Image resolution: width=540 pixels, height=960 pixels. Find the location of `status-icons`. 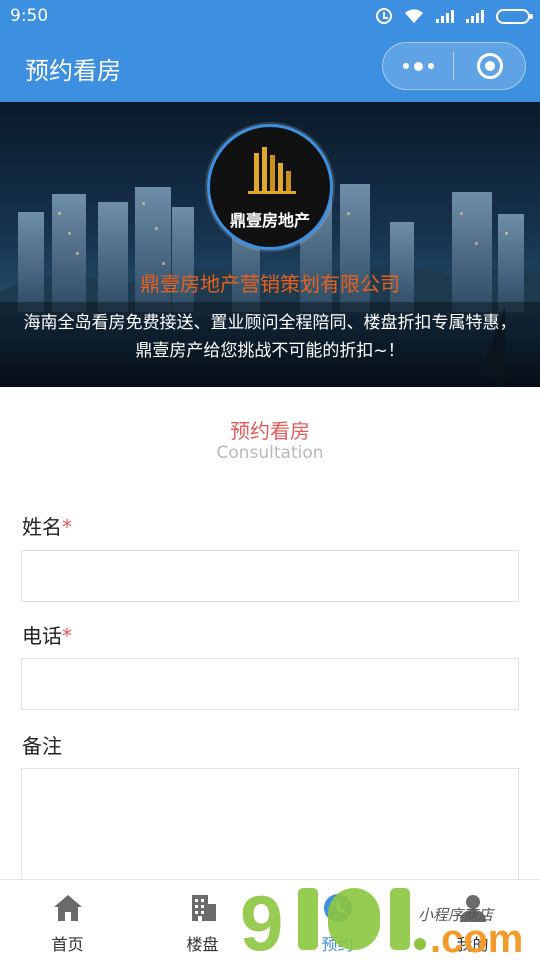

status-icons is located at coordinates (454, 16).